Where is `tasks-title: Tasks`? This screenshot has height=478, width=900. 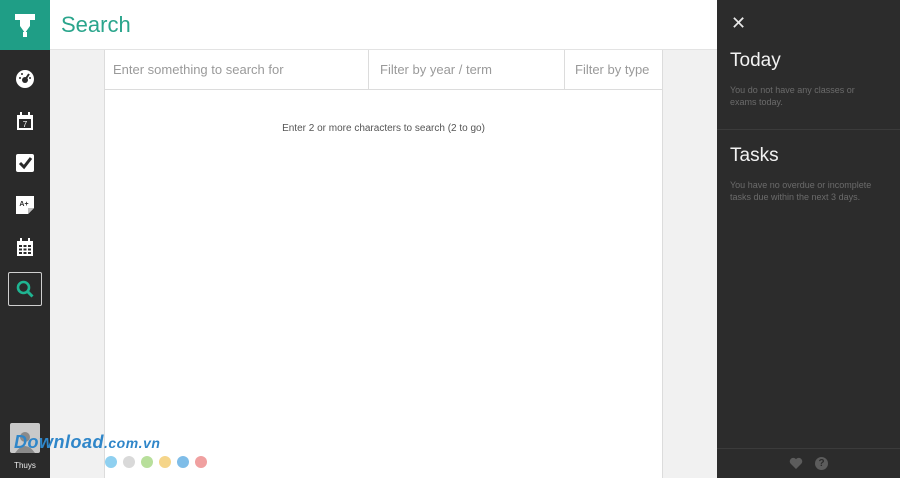
tasks-title: Tasks is located at coordinates (754, 155).